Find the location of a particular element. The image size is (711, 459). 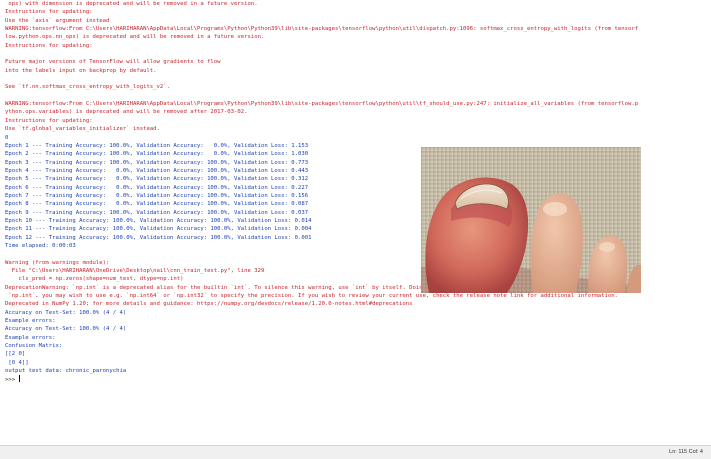

text-cursor is located at coordinates (20, 379).